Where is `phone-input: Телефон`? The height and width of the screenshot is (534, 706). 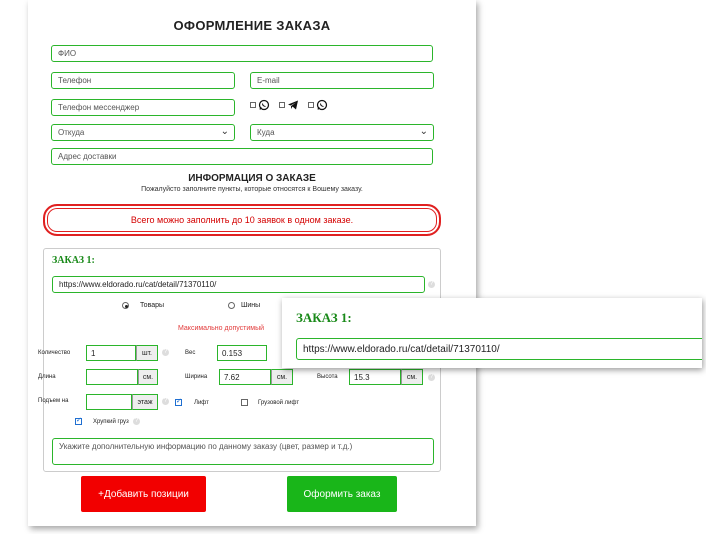
phone-input: Телефон is located at coordinates (143, 80).